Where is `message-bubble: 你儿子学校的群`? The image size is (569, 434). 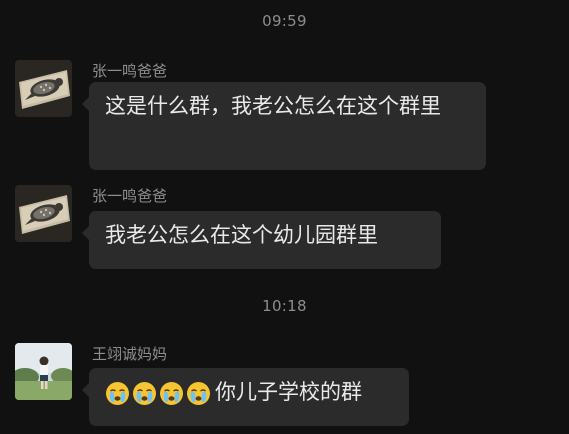 message-bubble: 你儿子学校的群 is located at coordinates (245, 397).